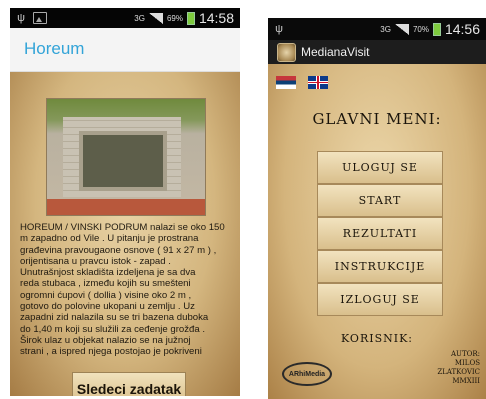 This screenshot has height=399, width=486. What do you see at coordinates (458, 372) in the screenshot?
I see `author-line: ZLATKOVIC` at bounding box center [458, 372].